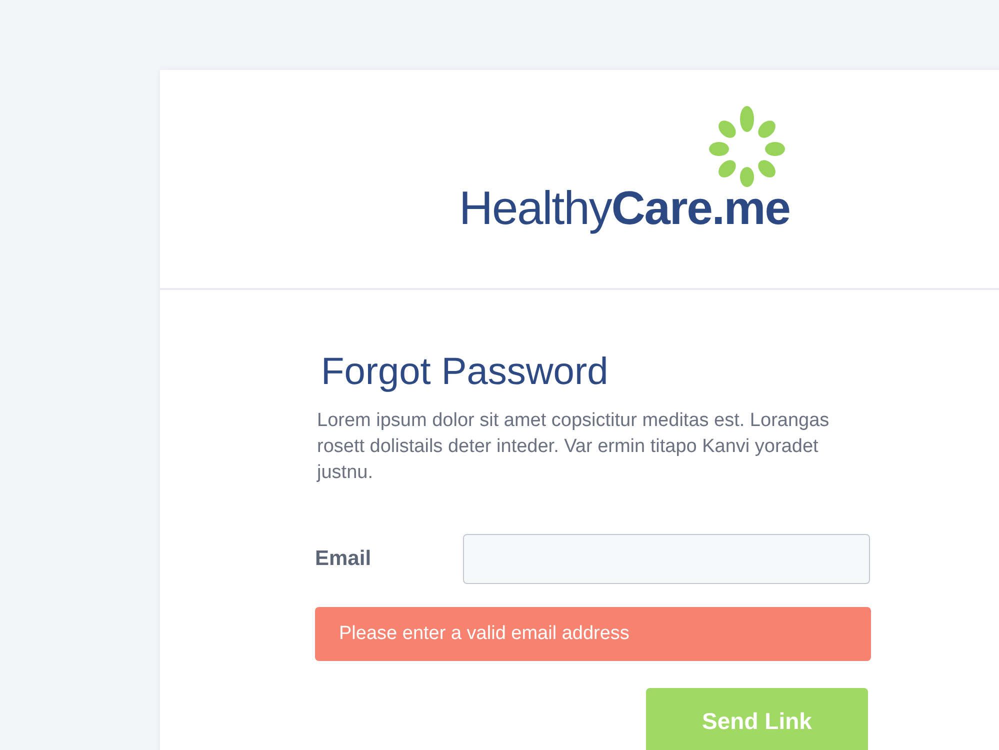 This screenshot has width=999, height=750. Describe the element at coordinates (757, 719) in the screenshot. I see `send-link-button: Send Link` at that location.